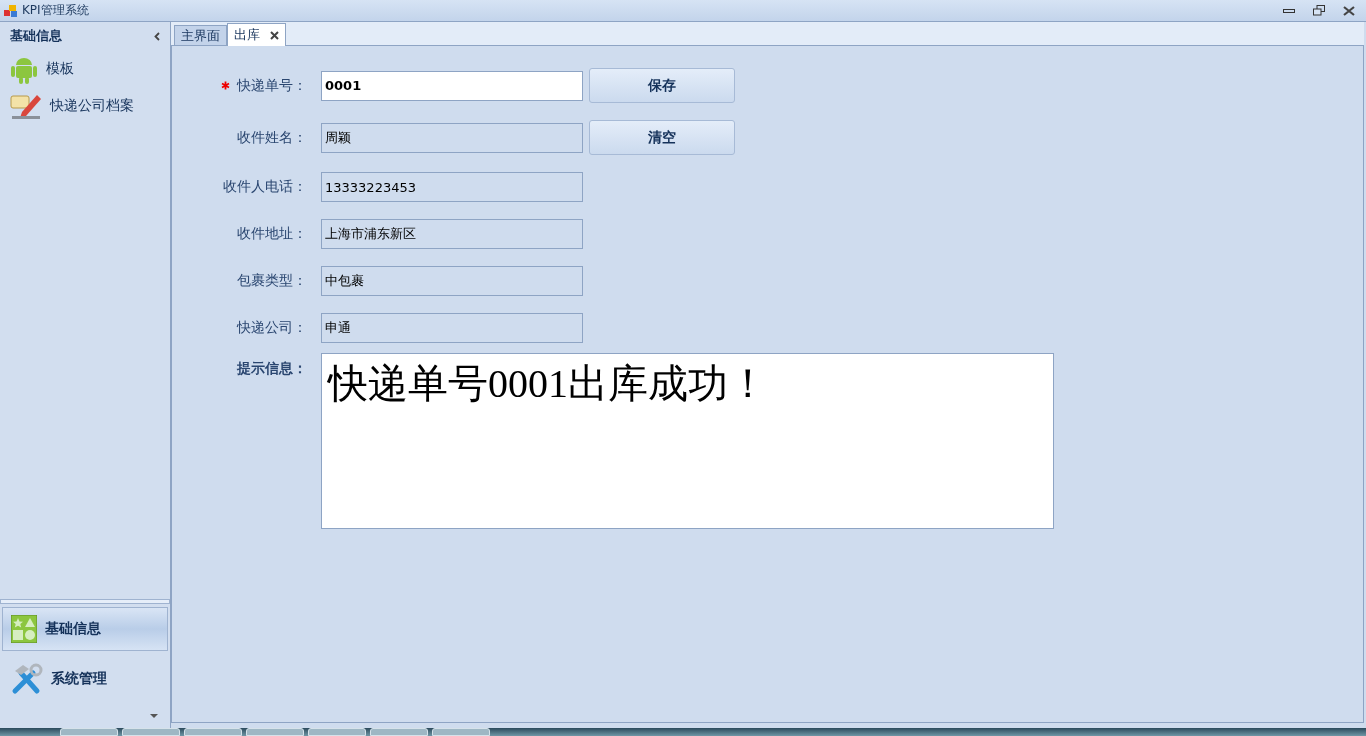  I want to click on field-label: 收件姓名：, so click(272, 137).